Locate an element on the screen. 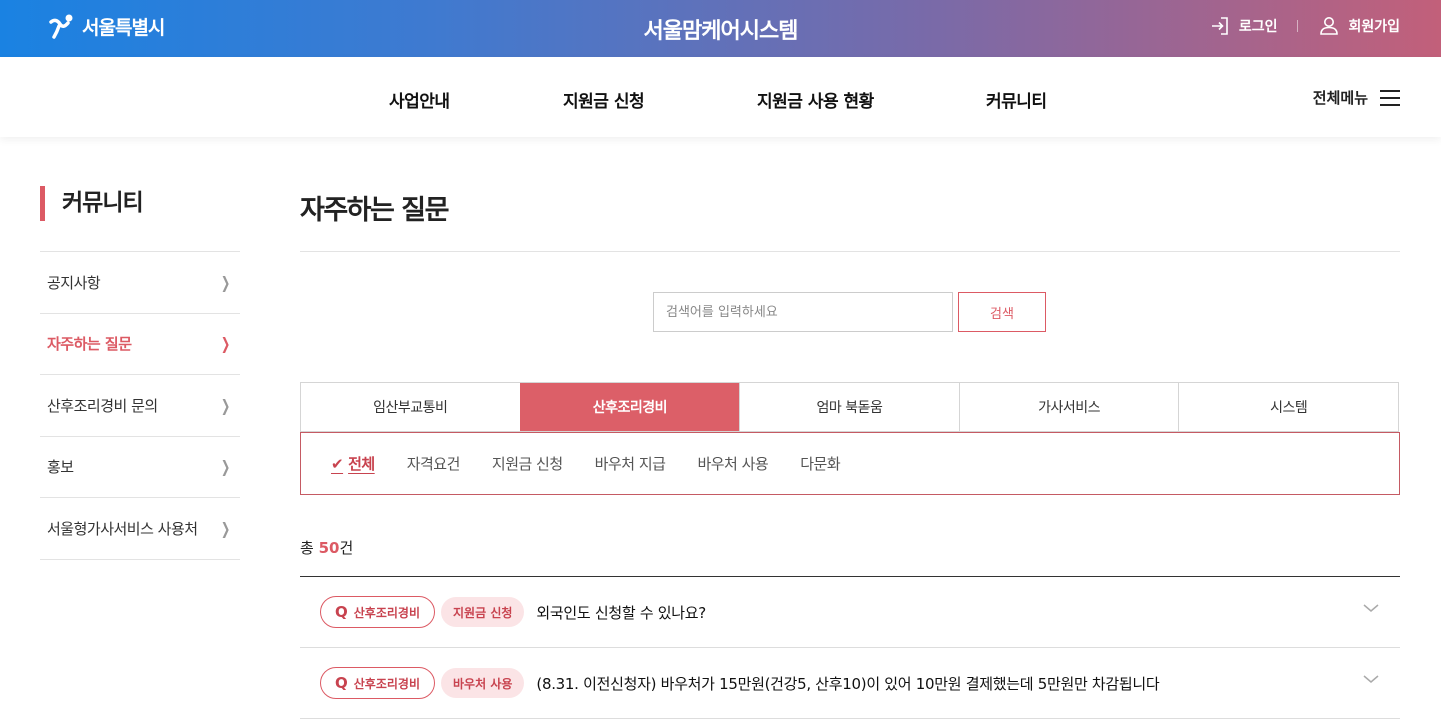 This screenshot has width=1441, height=726. all-menu-label: 전체메뉴 is located at coordinates (1340, 98).